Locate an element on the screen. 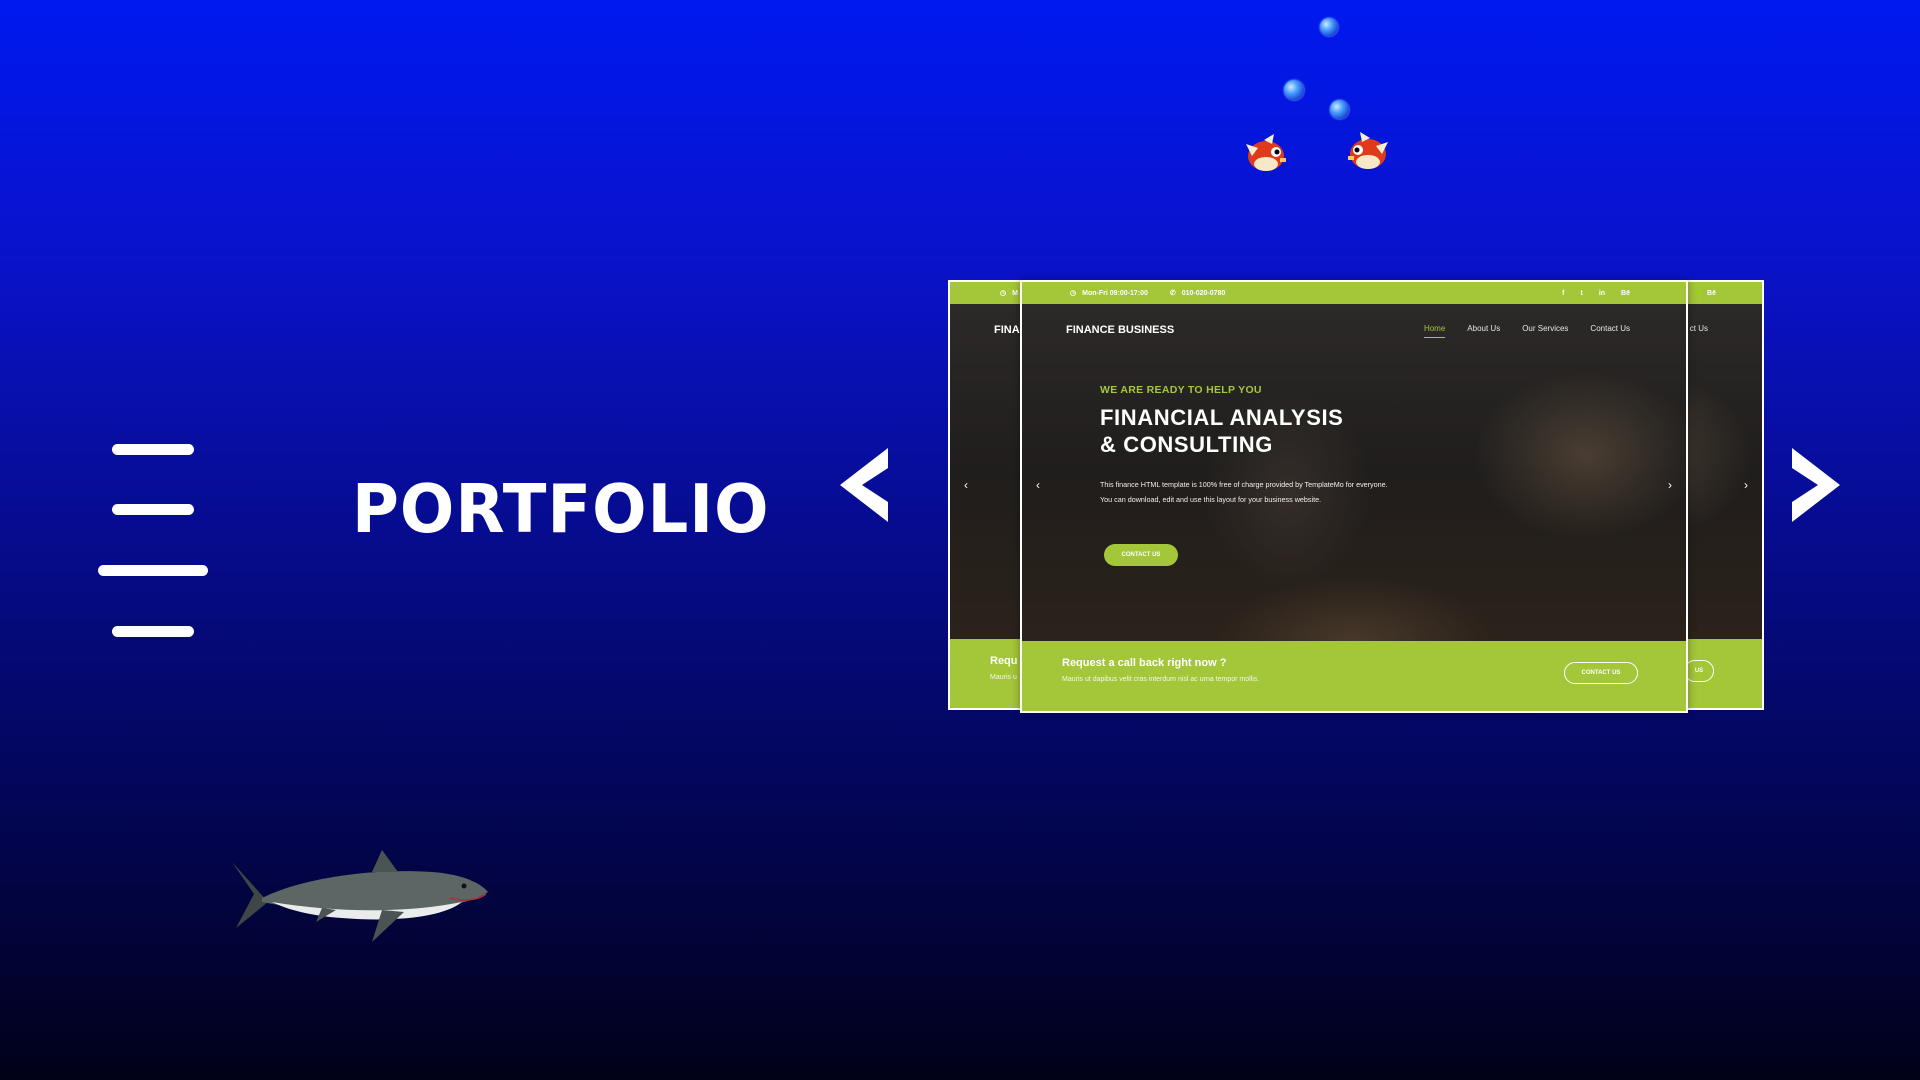 The width and height of the screenshot is (1920, 1080). slide-nav-fragment: ct Us is located at coordinates (1699, 328).